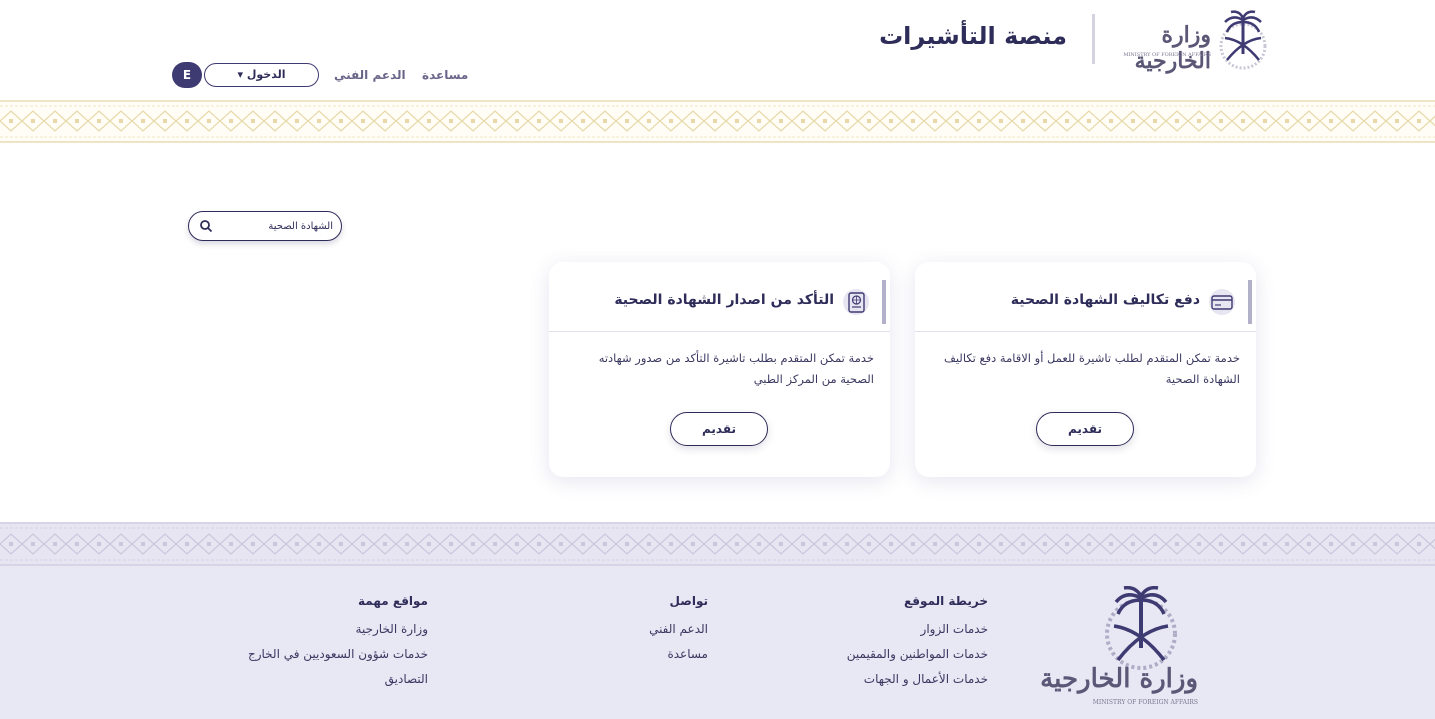 Image resolution: width=1435 pixels, height=719 pixels. I want to click on logo-divider, so click(1093, 39).